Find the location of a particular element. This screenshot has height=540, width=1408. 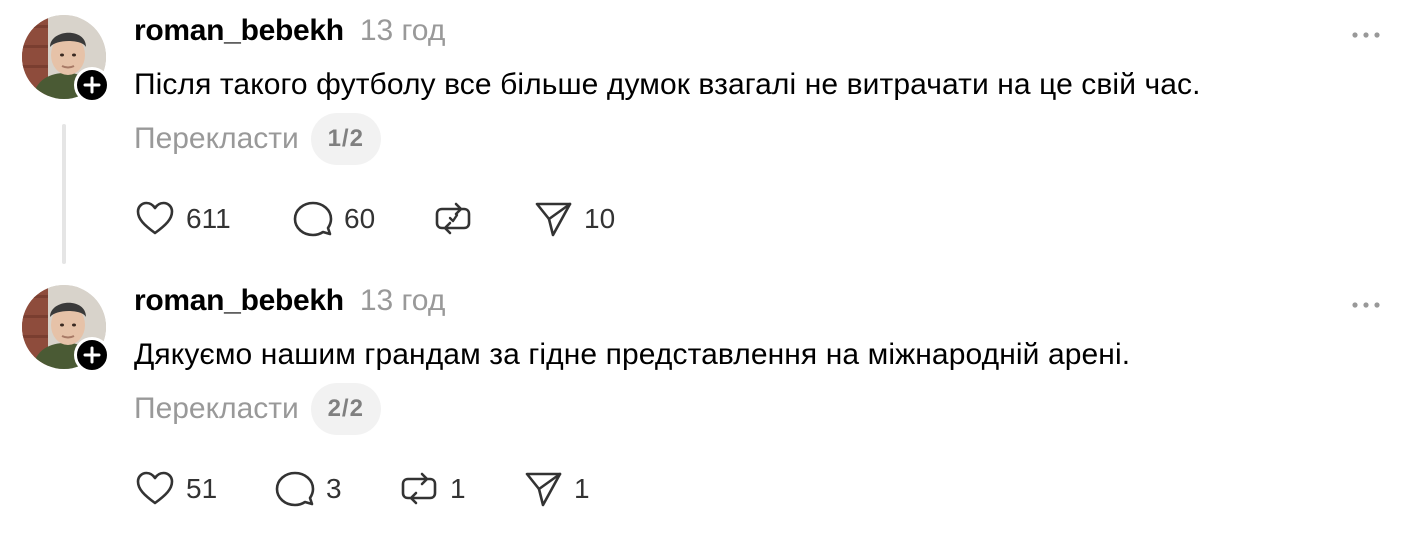

reply-count: 3 is located at coordinates (334, 488).